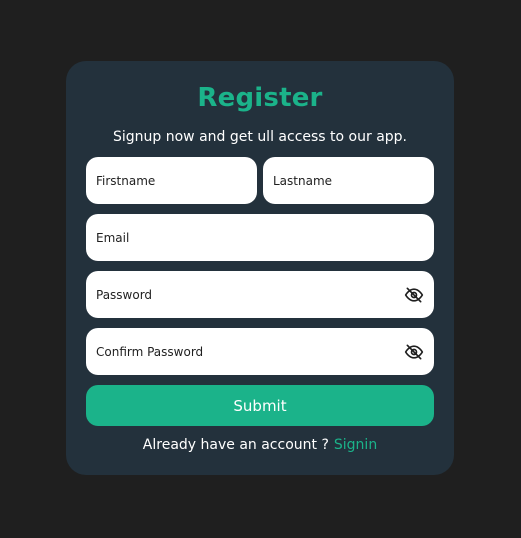  Describe the element at coordinates (260, 405) in the screenshot. I see `submit-button: Submit` at that location.